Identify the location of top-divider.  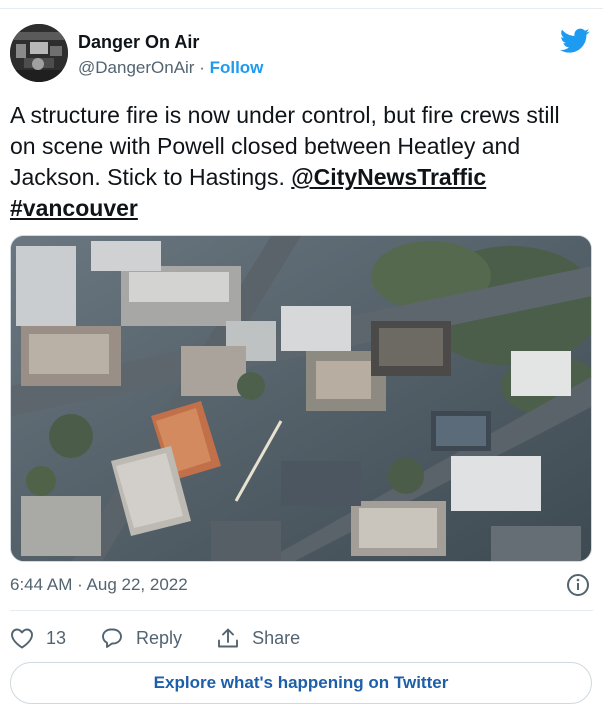
(301, 8).